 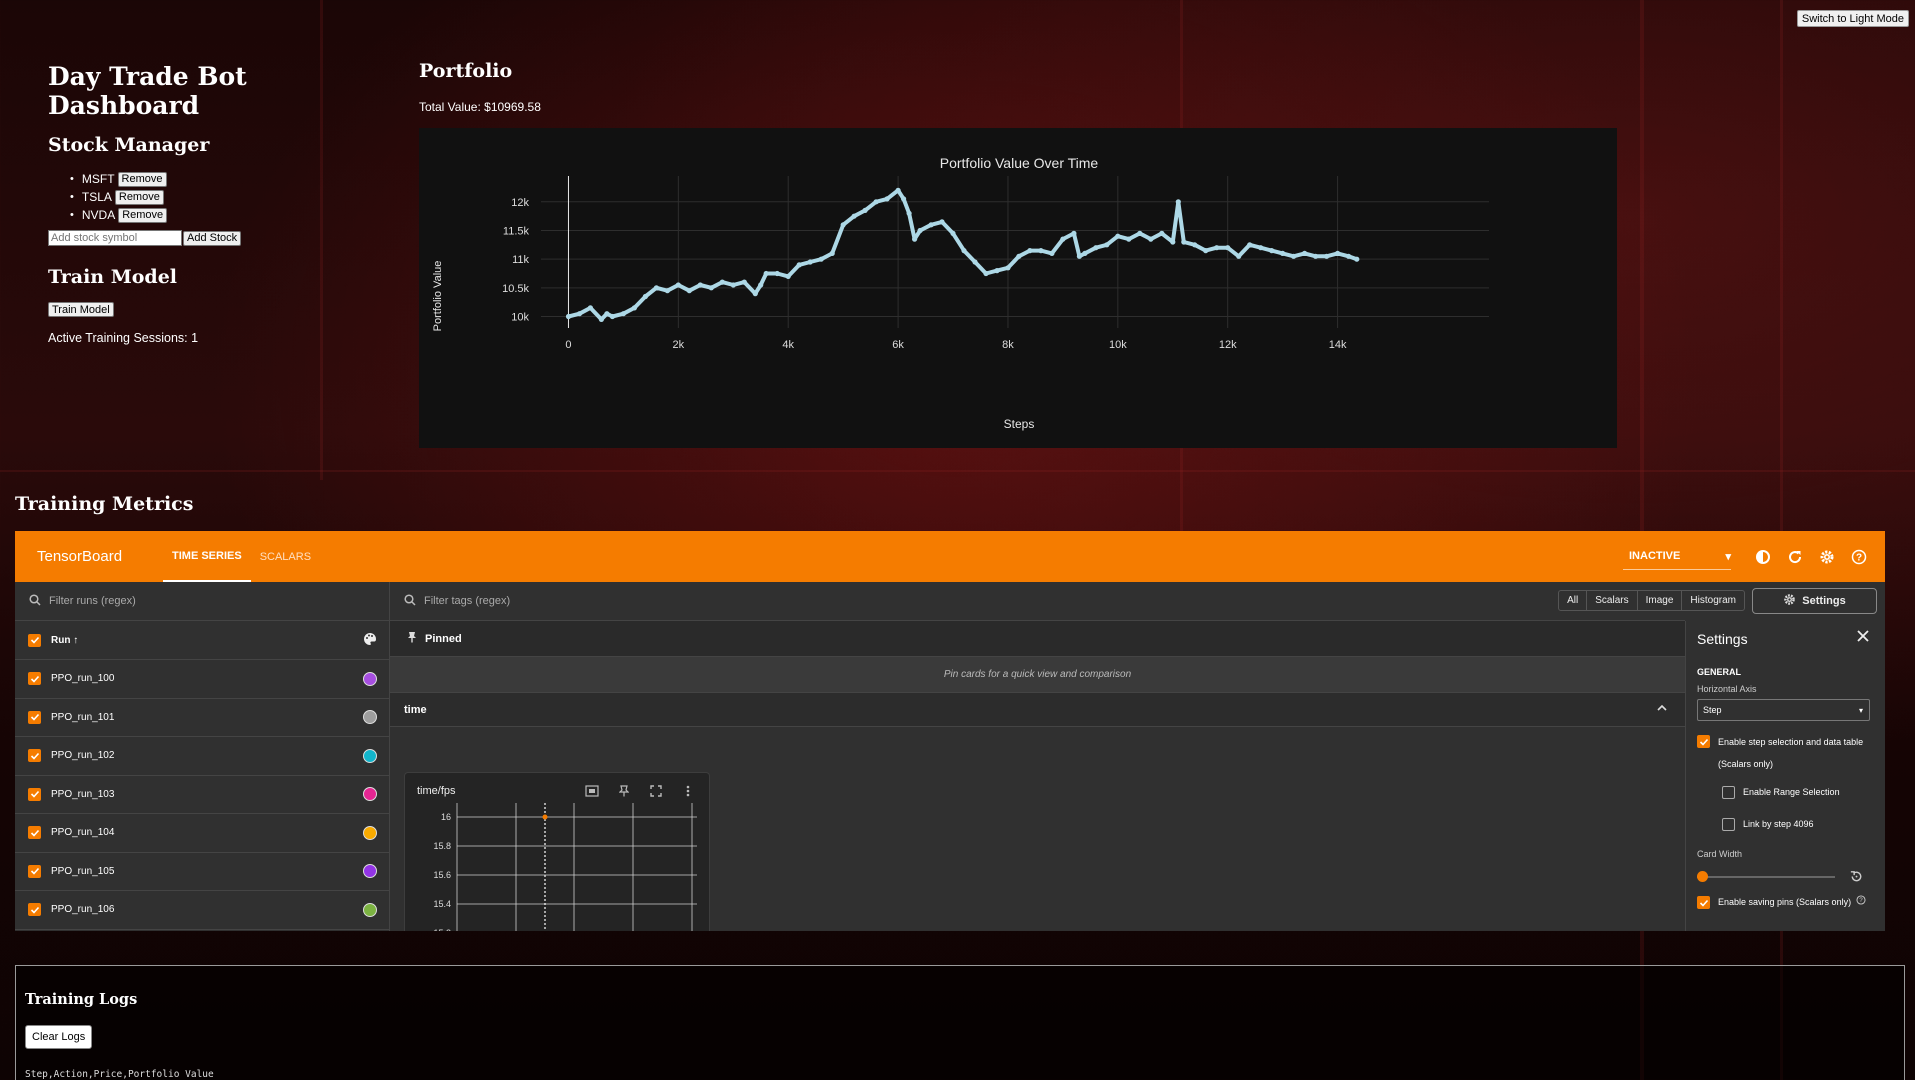 What do you see at coordinates (1728, 824) in the screenshot?
I see `link-by-step-checkbox` at bounding box center [1728, 824].